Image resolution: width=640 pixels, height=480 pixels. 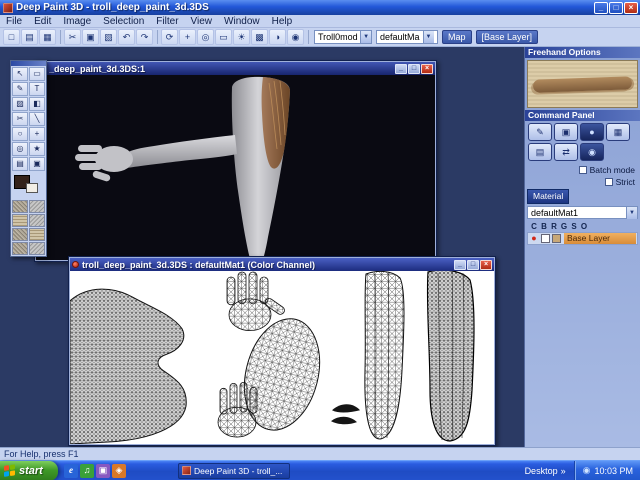 I want to click on pencil-tool-button: ✎, so click(x=20, y=89).